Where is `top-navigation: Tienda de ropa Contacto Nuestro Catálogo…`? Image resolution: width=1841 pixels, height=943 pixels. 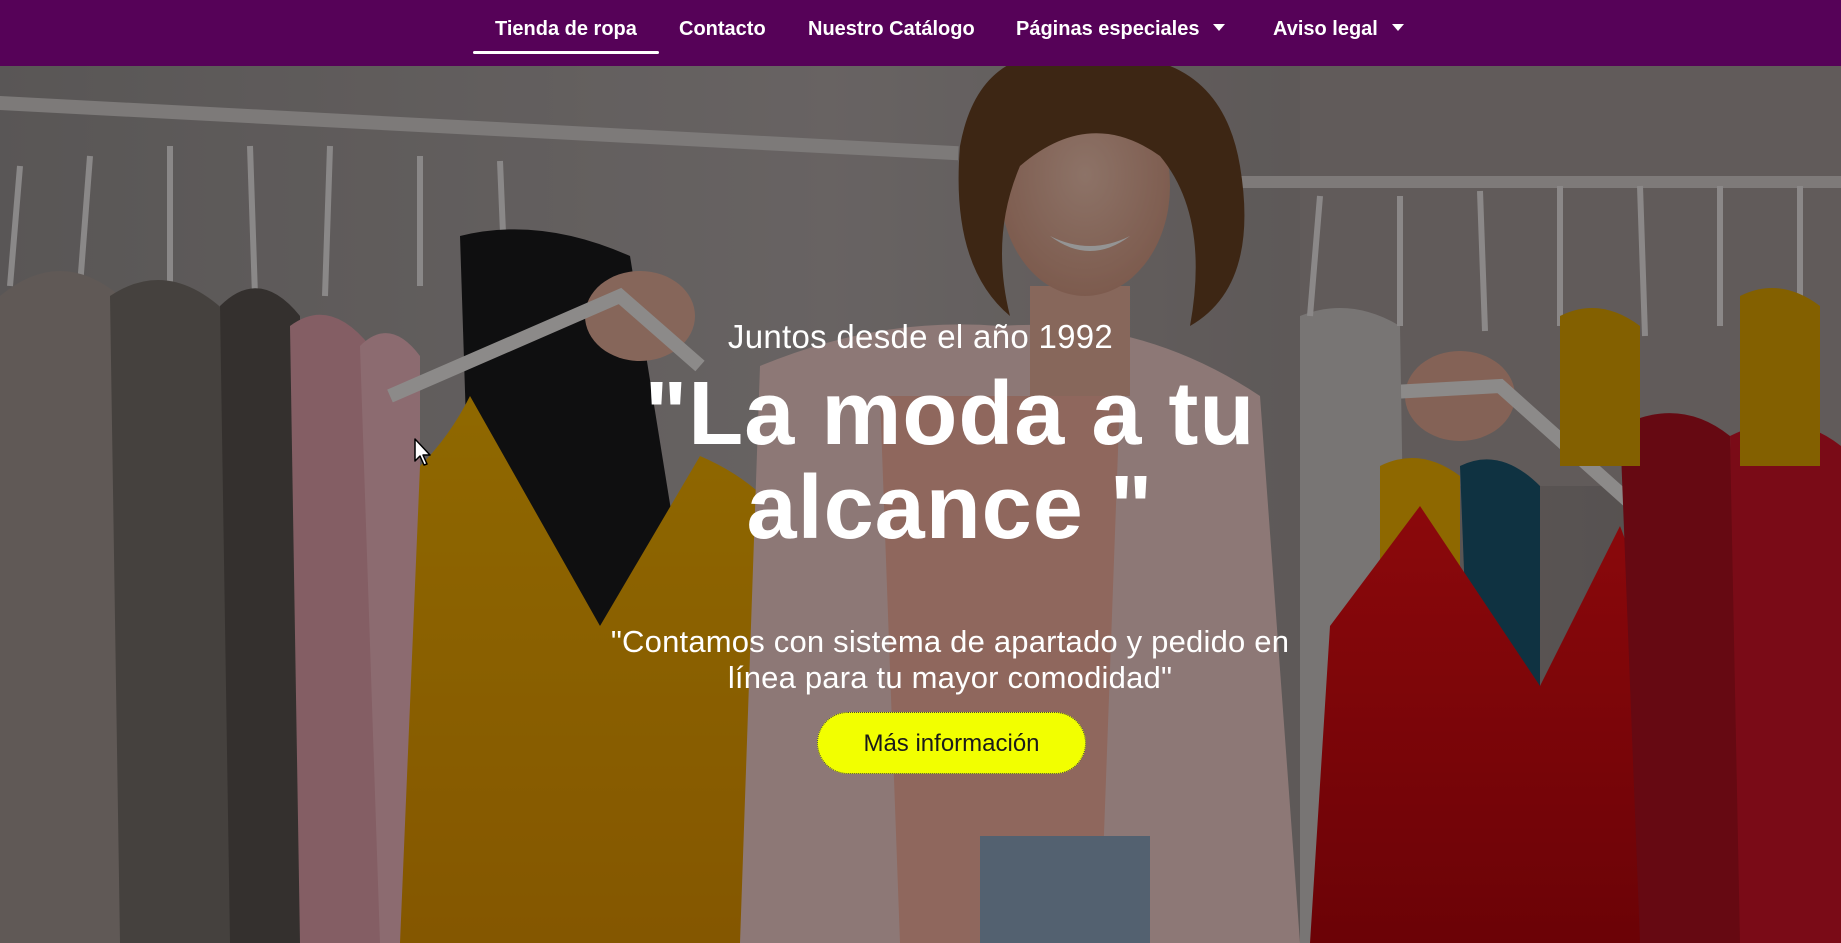 top-navigation: Tienda de ropa Contacto Nuestro Catálogo… is located at coordinates (920, 33).